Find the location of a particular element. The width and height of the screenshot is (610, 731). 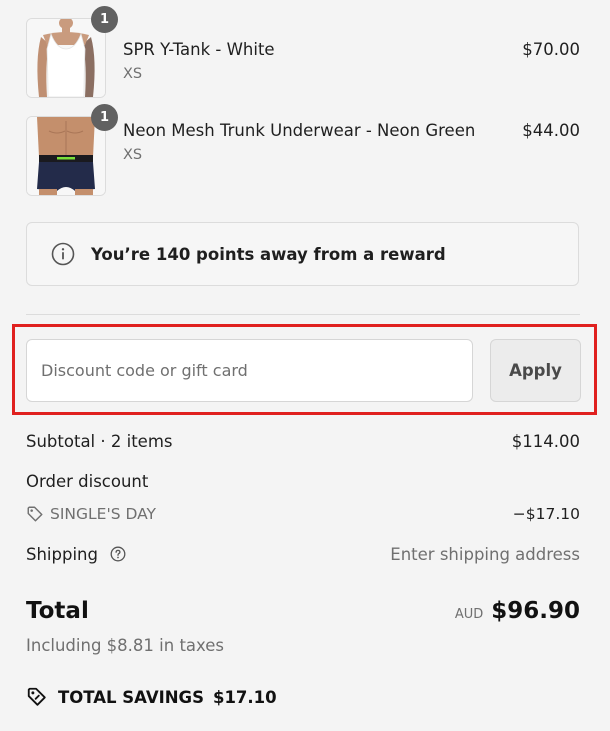

section-divider is located at coordinates (303, 314).